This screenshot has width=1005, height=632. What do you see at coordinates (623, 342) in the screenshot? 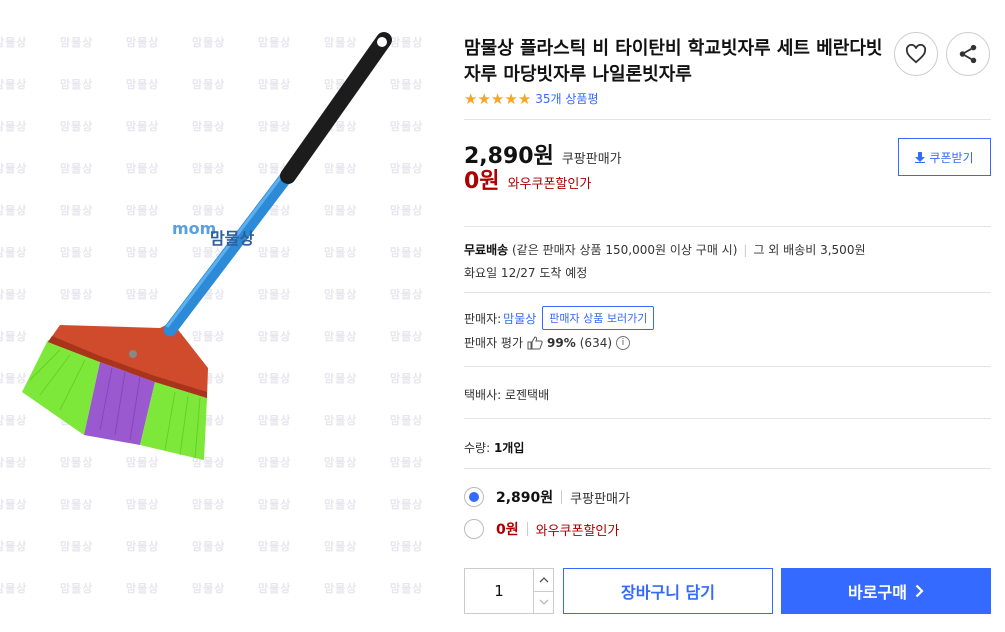
I see `info-icon: i` at bounding box center [623, 342].